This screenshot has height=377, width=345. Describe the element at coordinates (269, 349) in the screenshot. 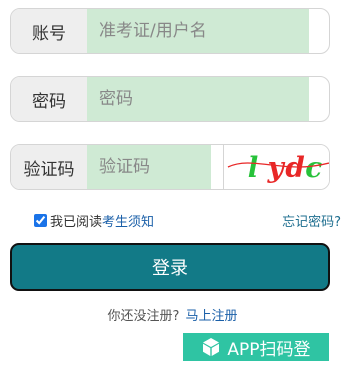

I see `app-scan-label: APP扫码登` at that location.